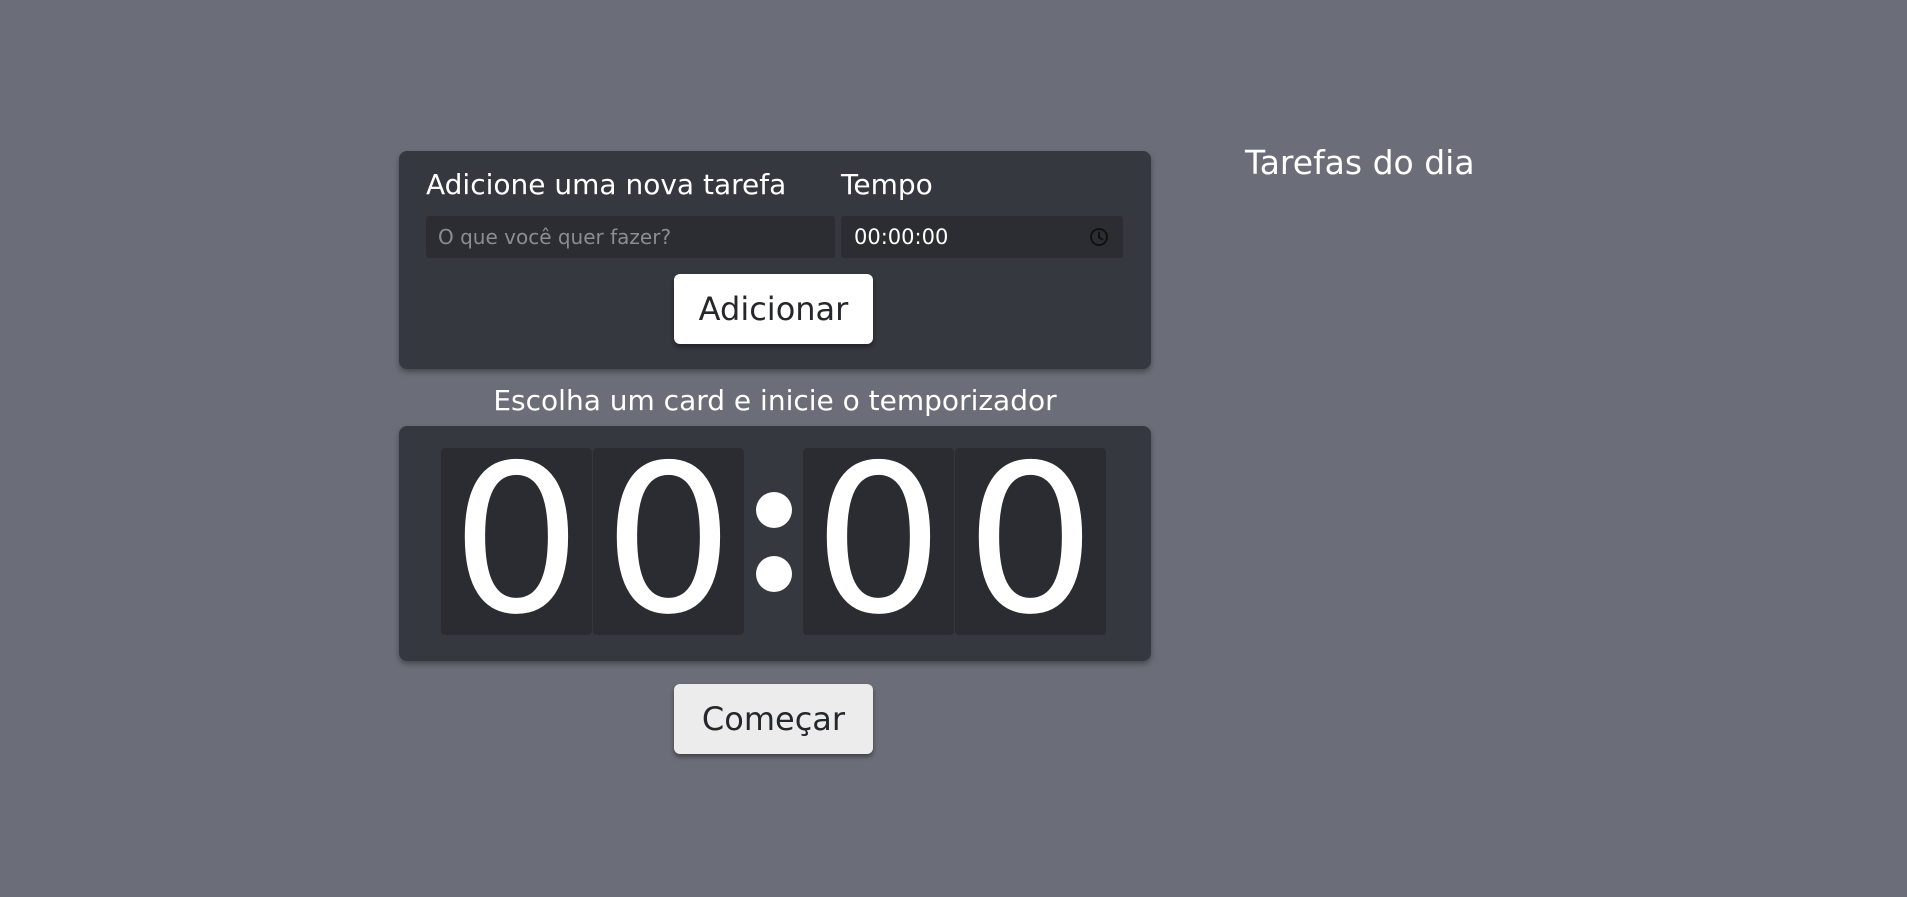 The height and width of the screenshot is (897, 1907). I want to click on seconds-tens-digit: 0, so click(878, 541).